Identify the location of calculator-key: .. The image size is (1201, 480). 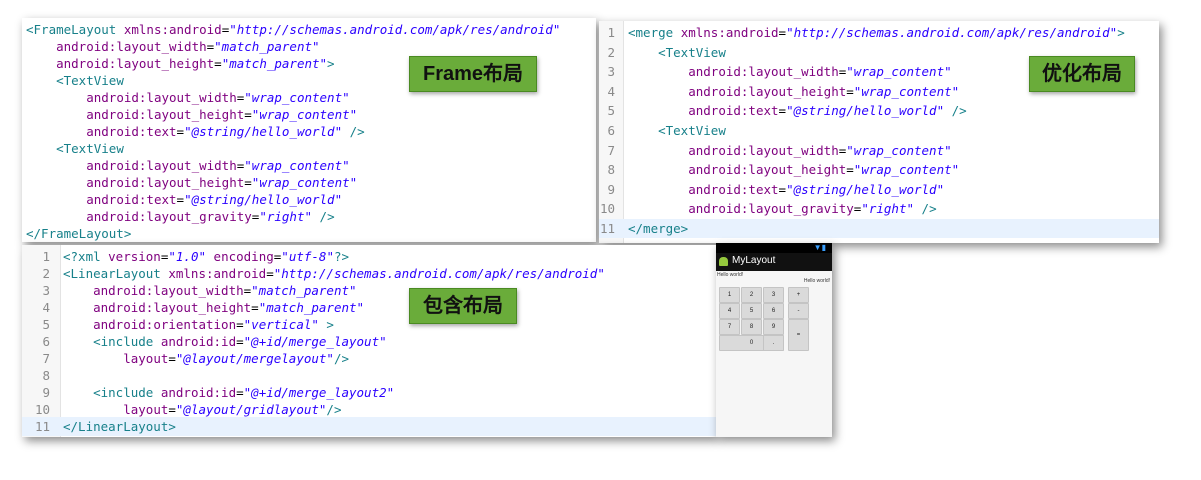
(773, 343).